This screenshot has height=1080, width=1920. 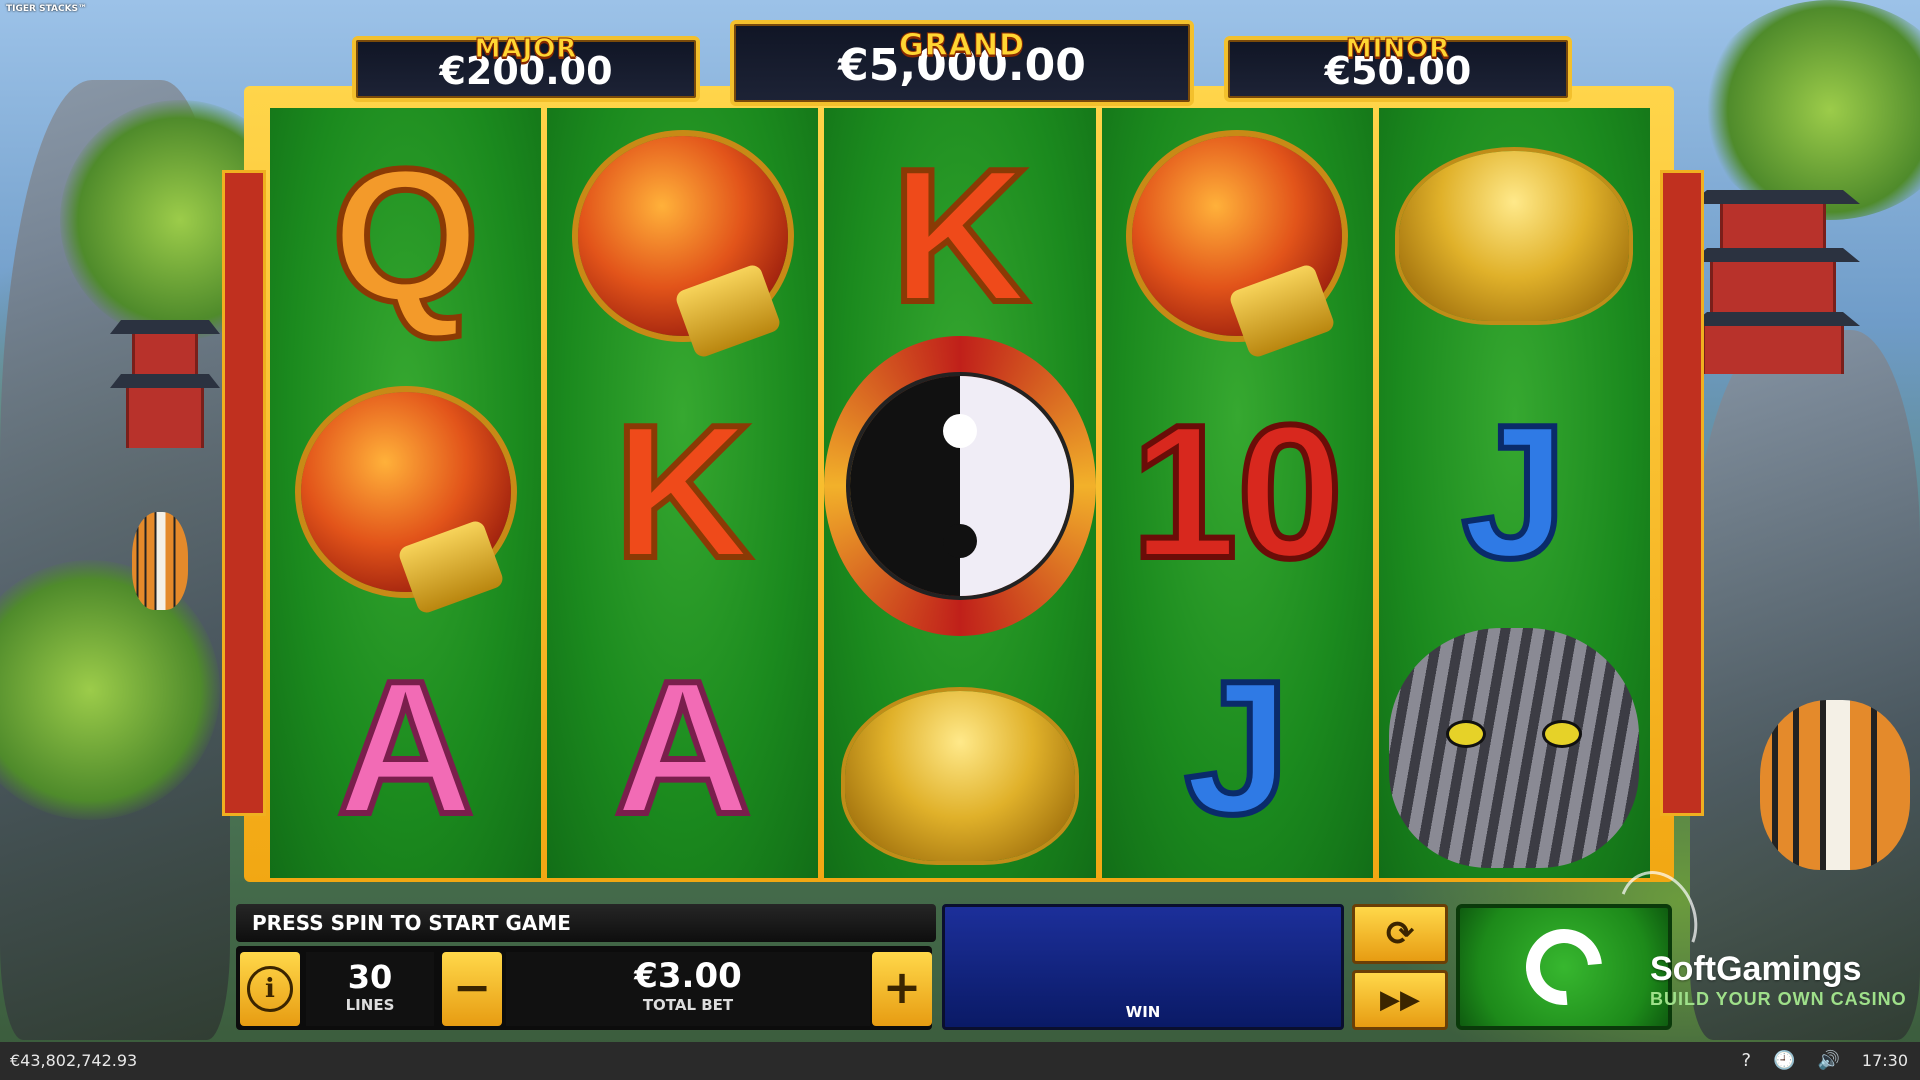 I want to click on left-background-tiger, so click(x=160, y=561).